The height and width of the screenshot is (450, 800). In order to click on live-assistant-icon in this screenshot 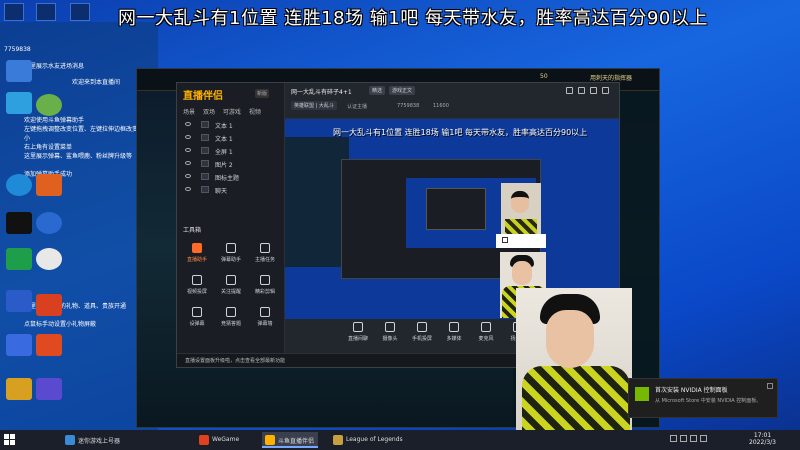, I will do `click(197, 248)`.